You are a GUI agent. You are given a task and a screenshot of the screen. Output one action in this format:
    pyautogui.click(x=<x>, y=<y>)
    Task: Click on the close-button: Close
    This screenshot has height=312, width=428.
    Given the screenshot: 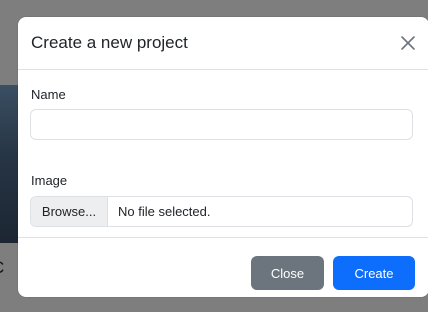 What is the action you would take?
    pyautogui.click(x=287, y=273)
    